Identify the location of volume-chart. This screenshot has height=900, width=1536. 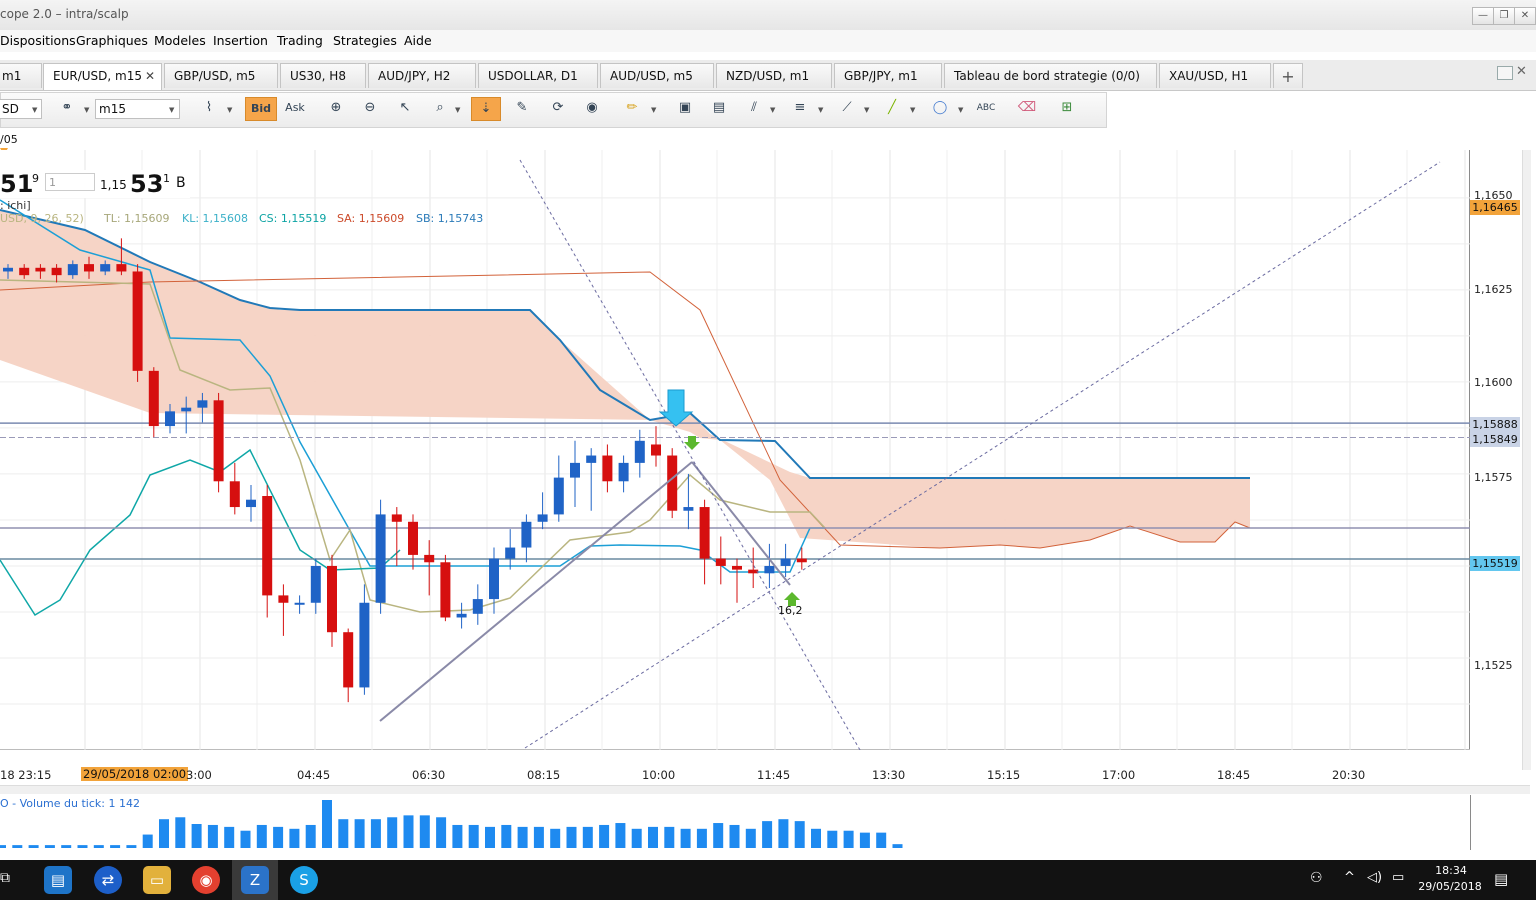
(451, 824).